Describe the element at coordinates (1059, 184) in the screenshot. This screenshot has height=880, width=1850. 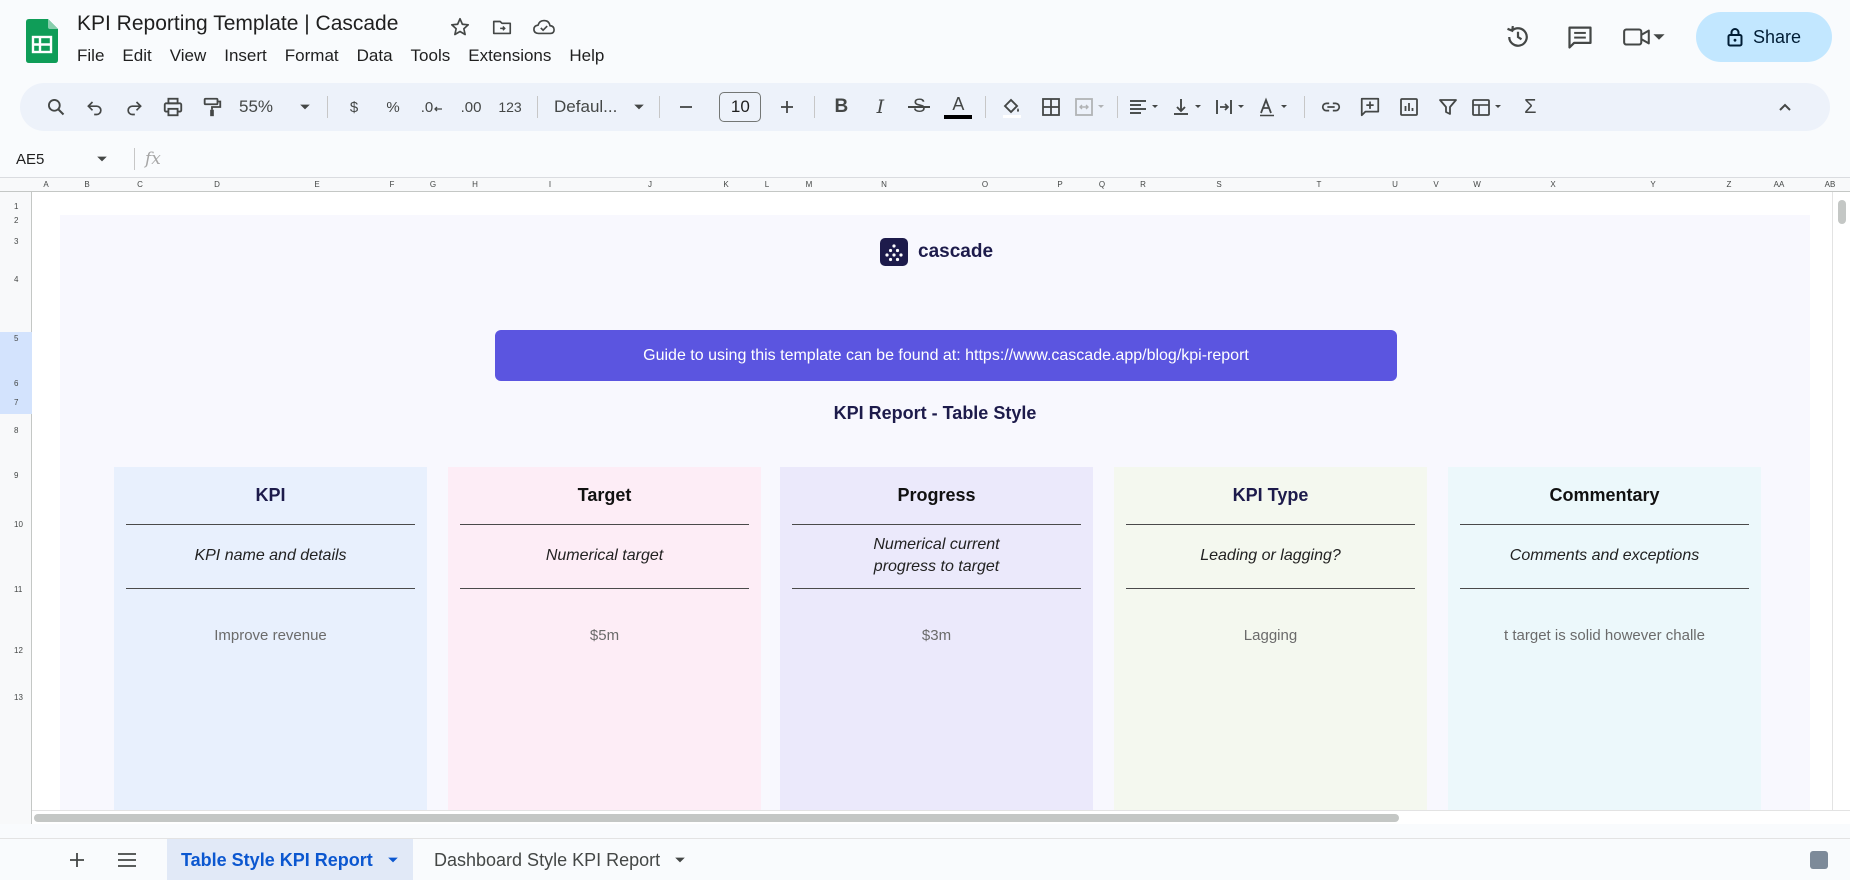
I see `column-header: P` at that location.